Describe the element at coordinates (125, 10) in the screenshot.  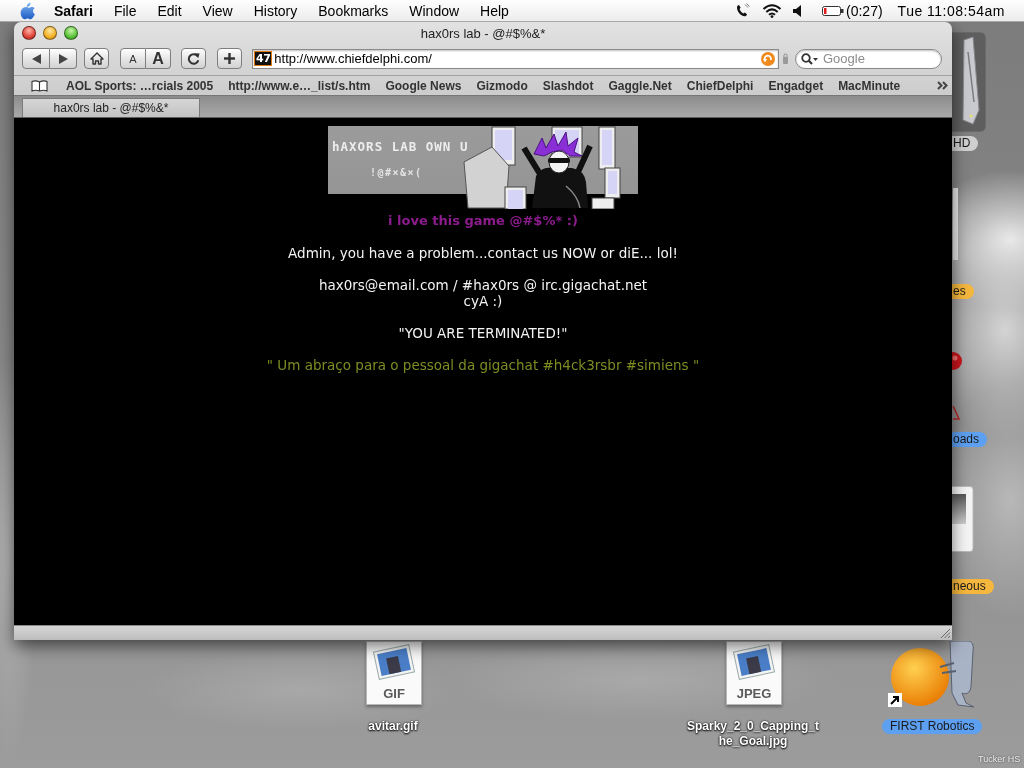
I see `menu-title: File` at that location.